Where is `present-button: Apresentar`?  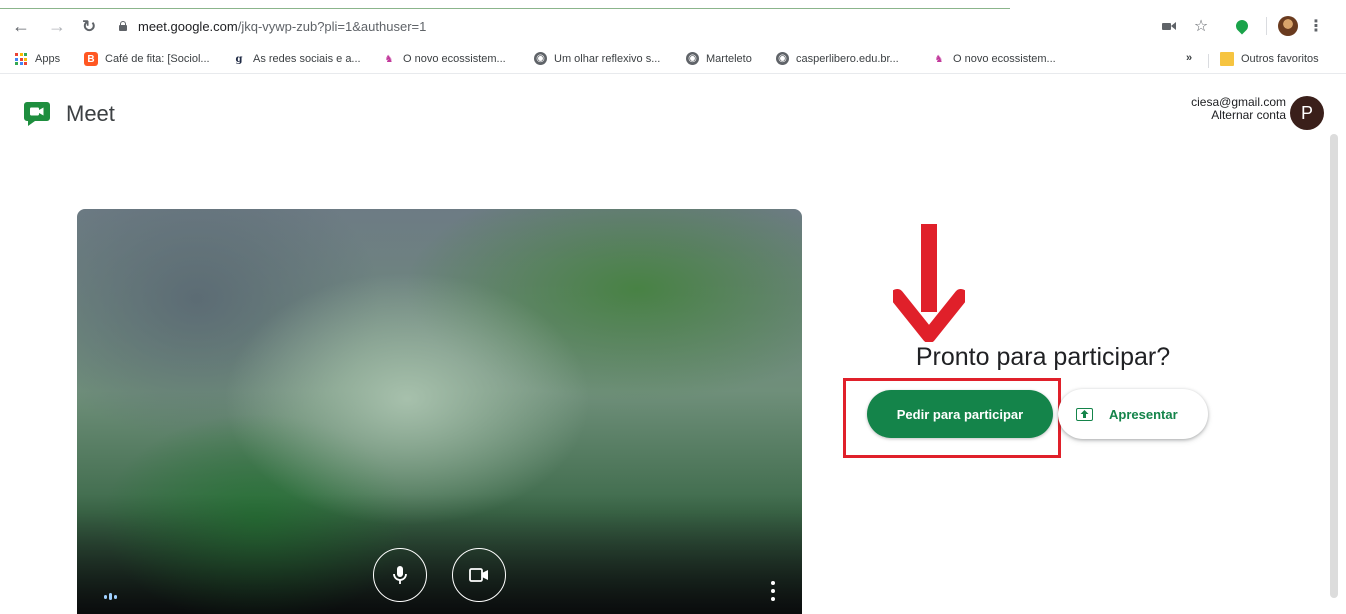
present-button: Apresentar is located at coordinates (1133, 414).